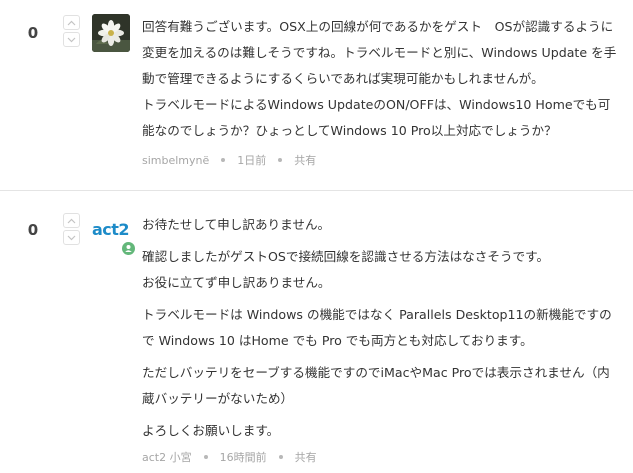 This screenshot has width=633, height=473. I want to click on flower-avatar-icon, so click(111, 33).